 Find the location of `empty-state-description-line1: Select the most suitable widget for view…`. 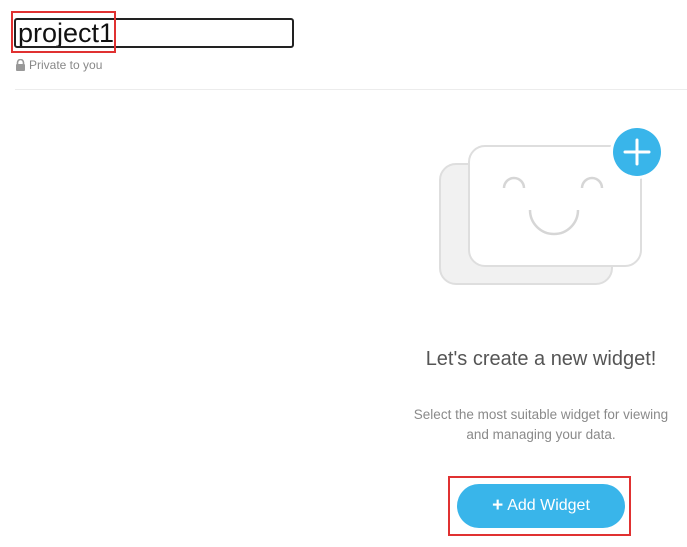

empty-state-description-line1: Select the most suitable widget for view… is located at coordinates (541, 414).